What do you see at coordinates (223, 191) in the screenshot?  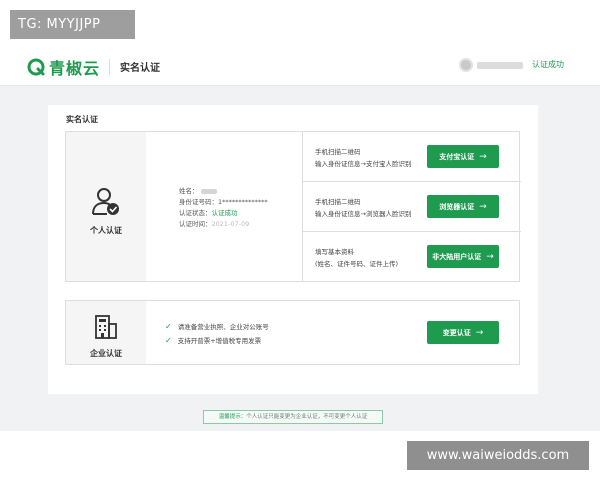 I see `info-name-row: 姓名：` at bounding box center [223, 191].